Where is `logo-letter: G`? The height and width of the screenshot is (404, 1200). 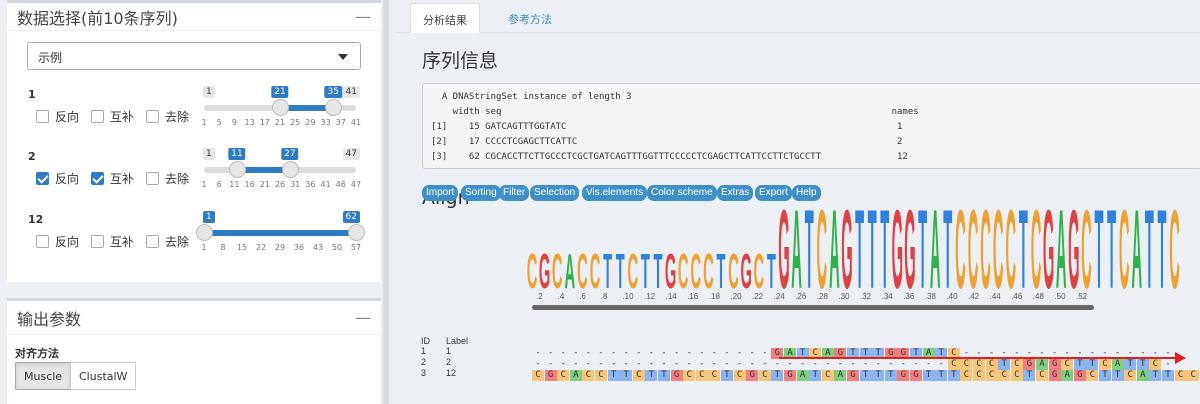
logo-letter: G is located at coordinates (544, 266).